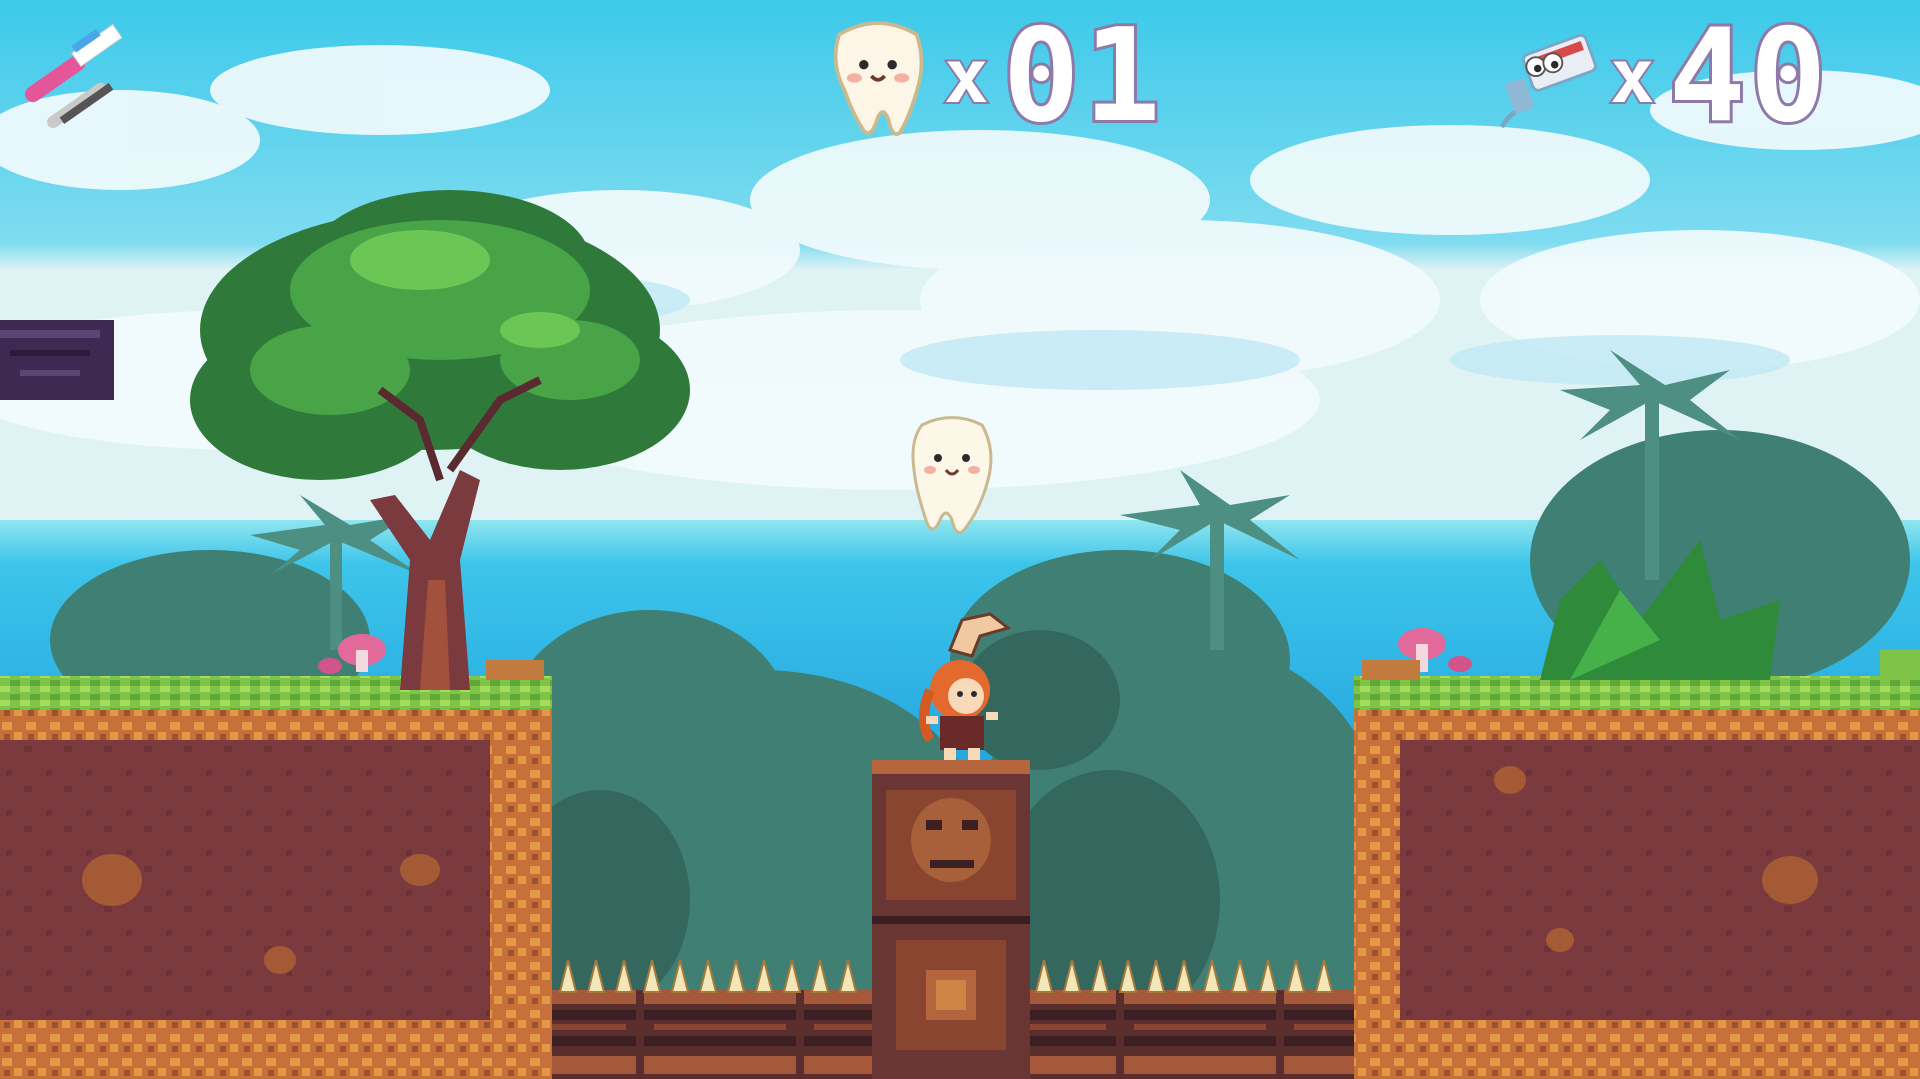 This screenshot has height=1079, width=1920. I want to click on stump-right, so click(1391, 670).